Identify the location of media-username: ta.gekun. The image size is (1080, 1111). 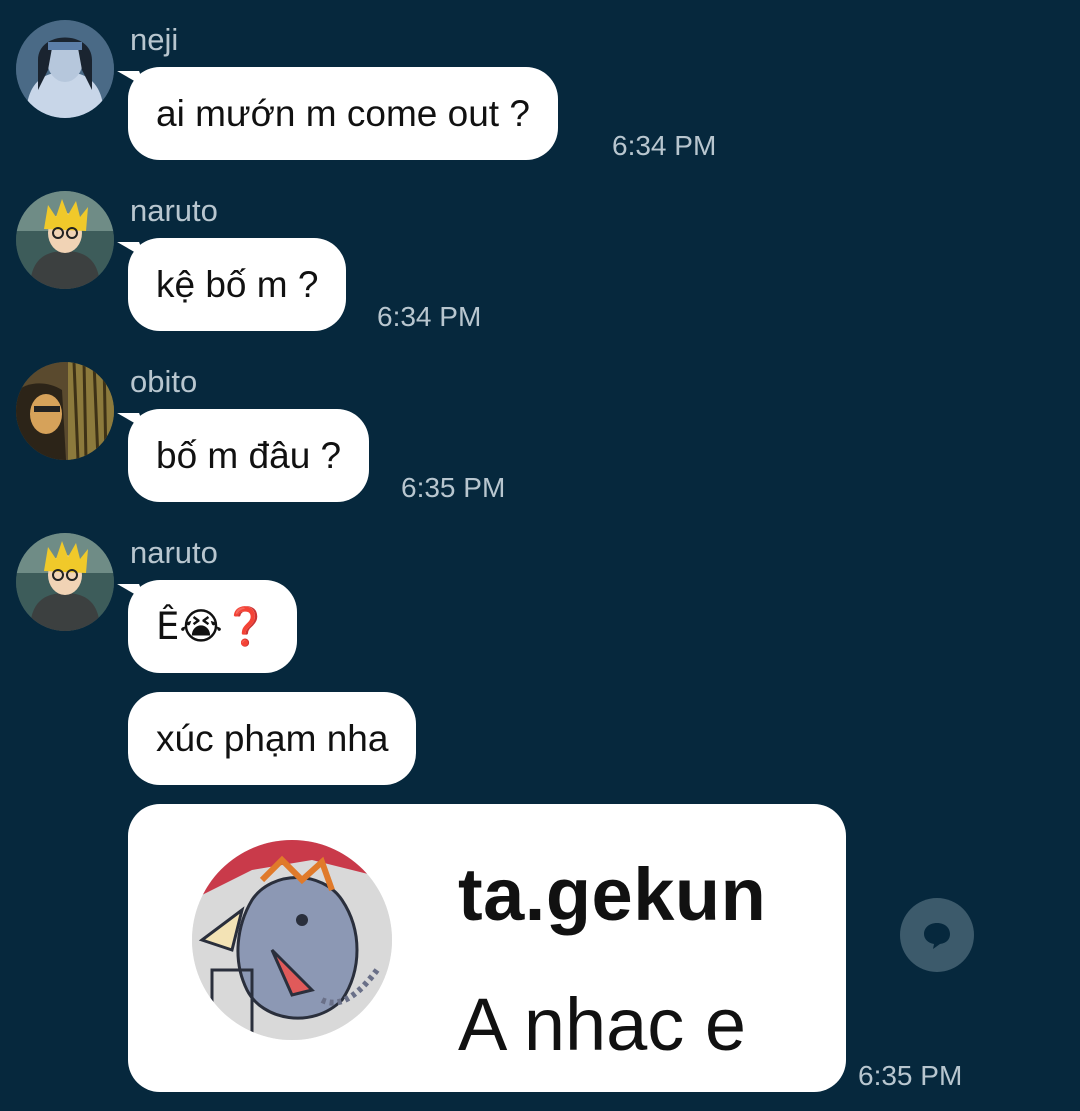
(612, 894).